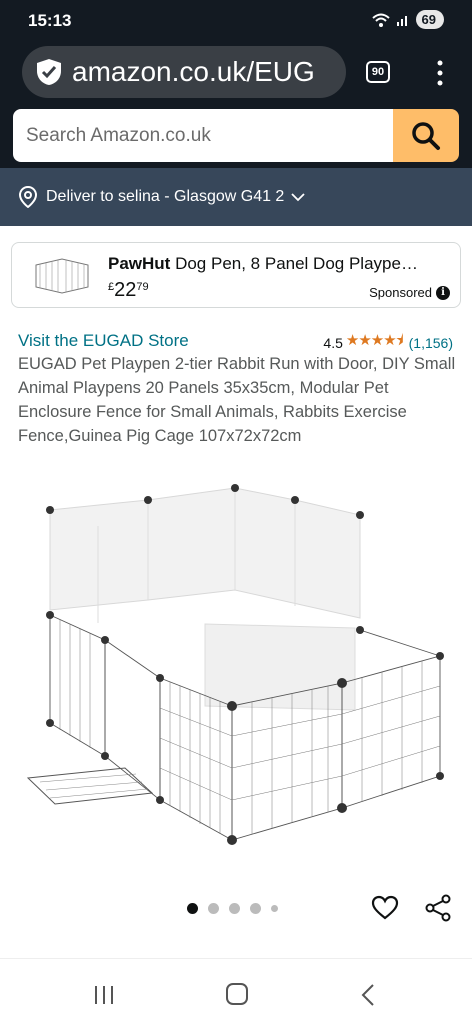 This screenshot has width=472, height=1024. Describe the element at coordinates (438, 908) in the screenshot. I see `share-icon` at that location.